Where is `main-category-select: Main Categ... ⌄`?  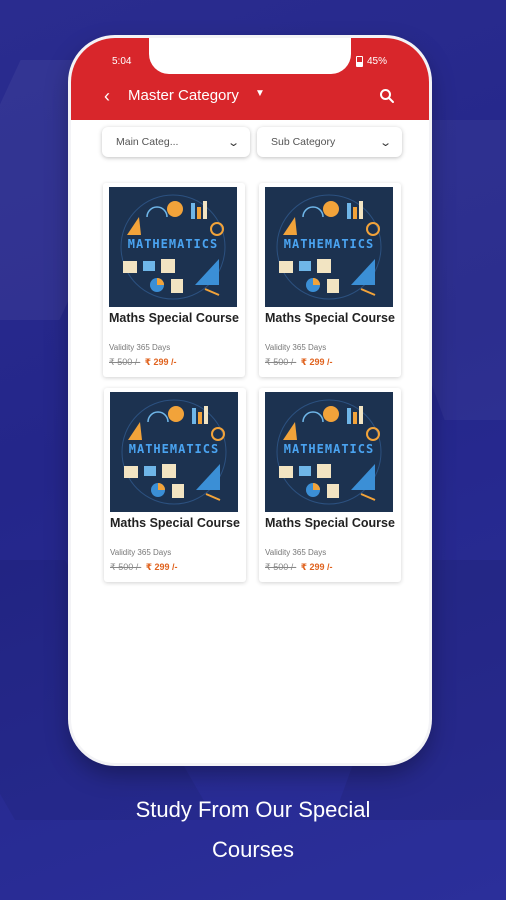 main-category-select: Main Categ... ⌄ is located at coordinates (176, 142).